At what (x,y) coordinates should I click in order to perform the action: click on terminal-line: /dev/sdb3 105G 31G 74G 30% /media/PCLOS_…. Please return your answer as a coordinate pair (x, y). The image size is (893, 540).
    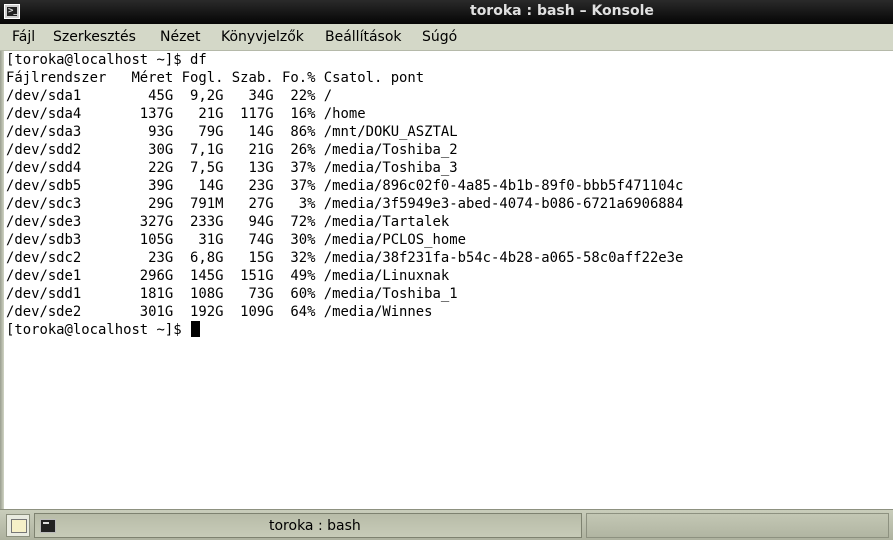
    Looking at the image, I should click on (236, 240).